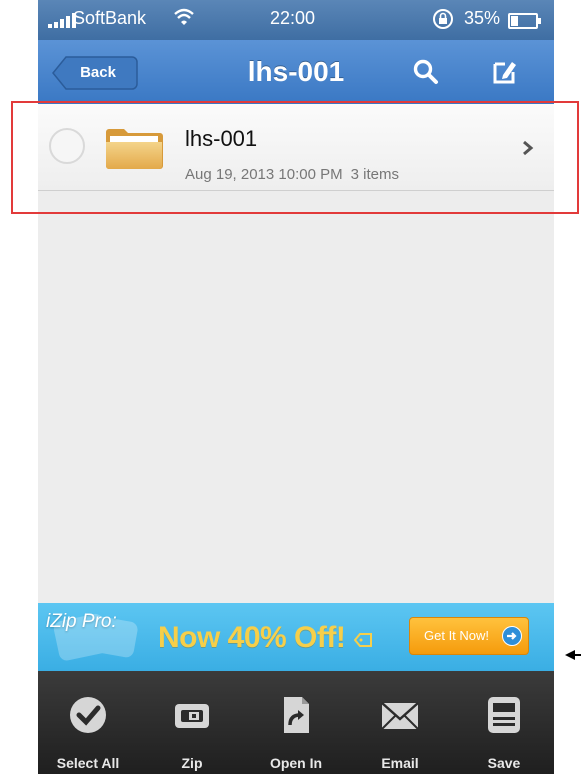 Image resolution: width=581 pixels, height=774 pixels. I want to click on select-all-button: Select All, so click(88, 722).